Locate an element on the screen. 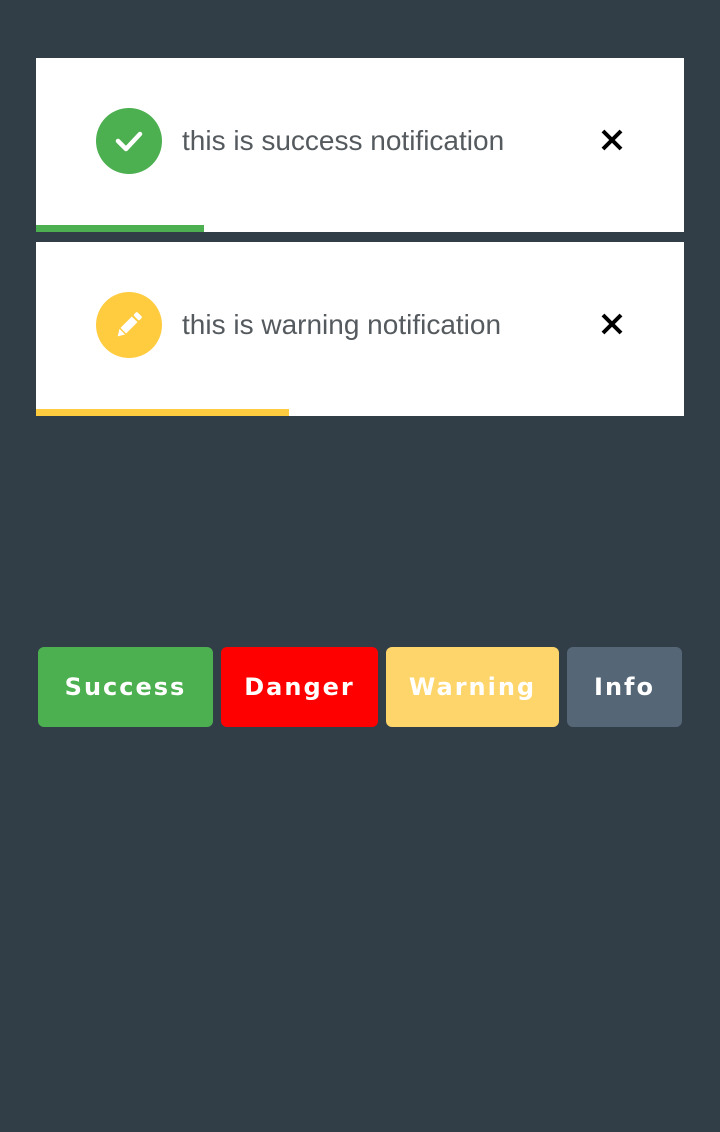 This screenshot has width=720, height=1132. warning-notification: this is warning notification is located at coordinates (360, 329).